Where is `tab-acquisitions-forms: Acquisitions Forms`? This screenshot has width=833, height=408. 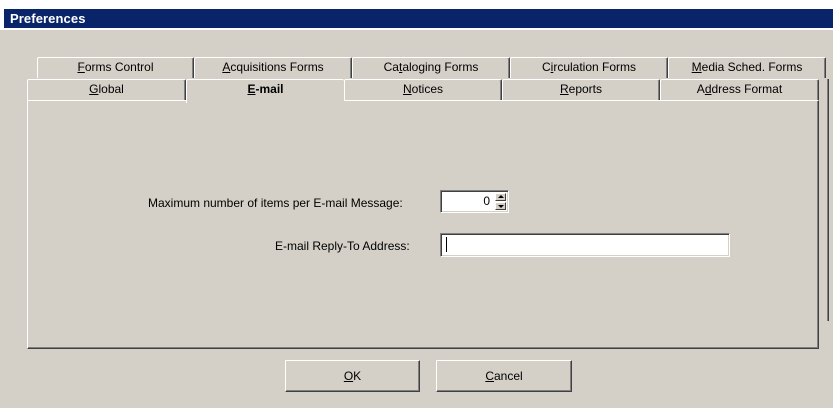
tab-acquisitions-forms: Acquisitions Forms is located at coordinates (273, 67).